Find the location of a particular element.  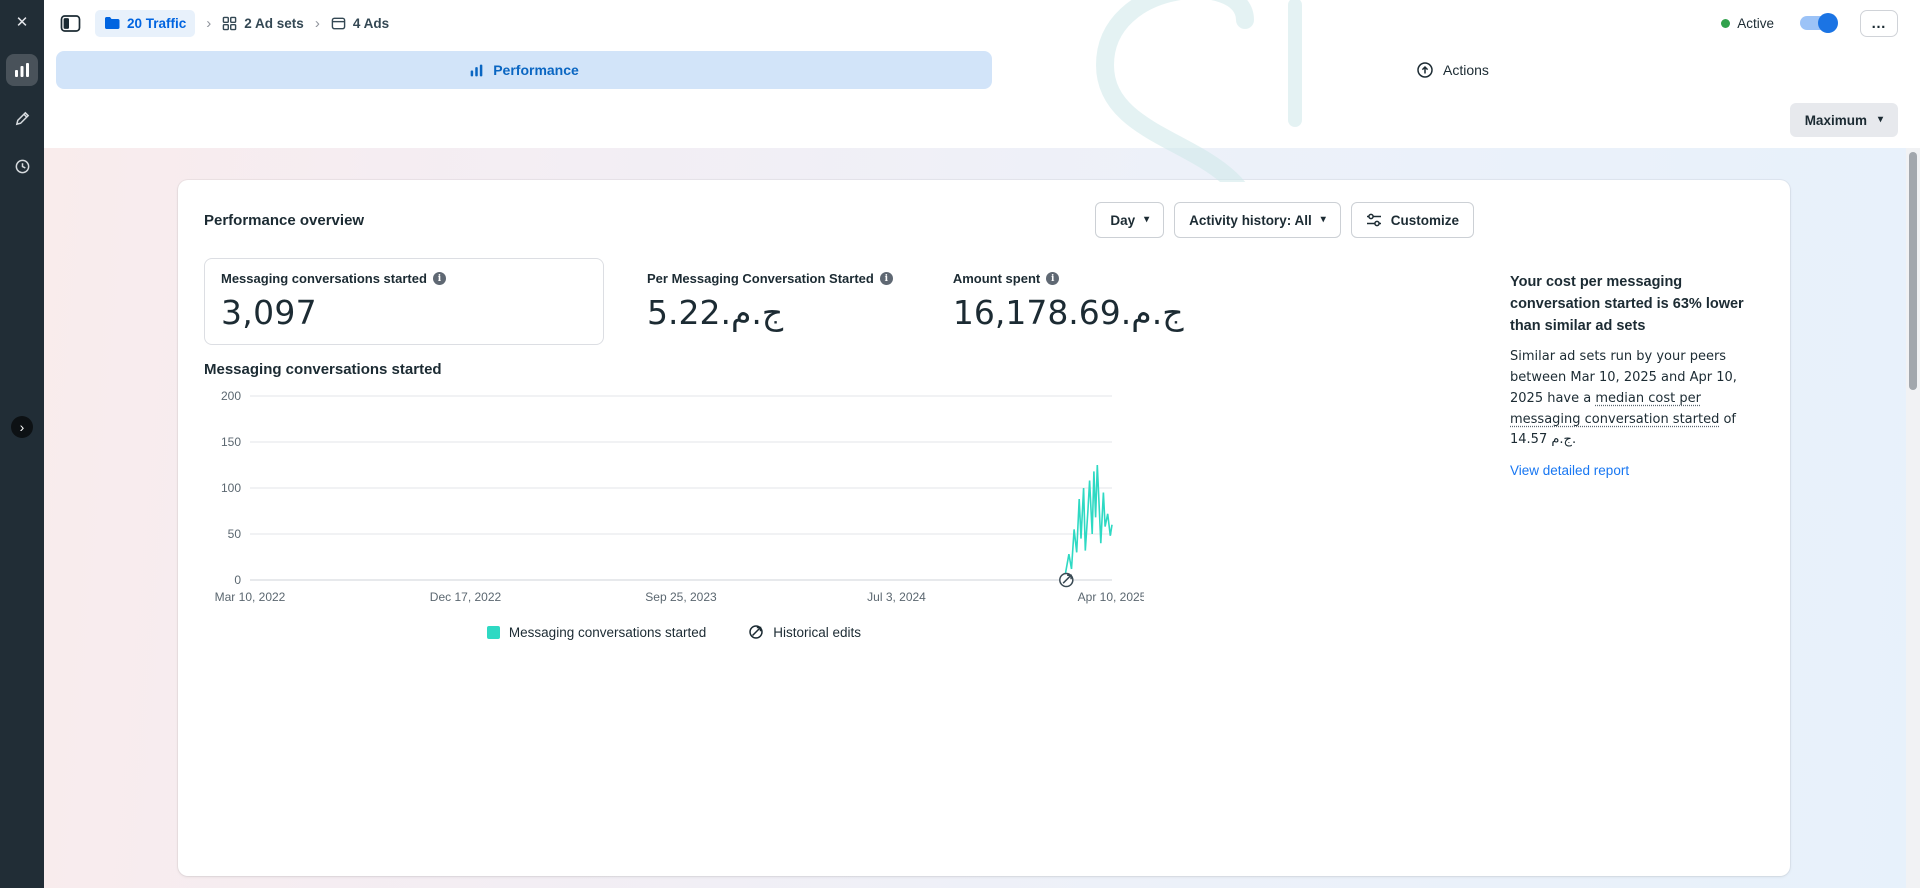

actions-arrow-icon is located at coordinates (1425, 70).